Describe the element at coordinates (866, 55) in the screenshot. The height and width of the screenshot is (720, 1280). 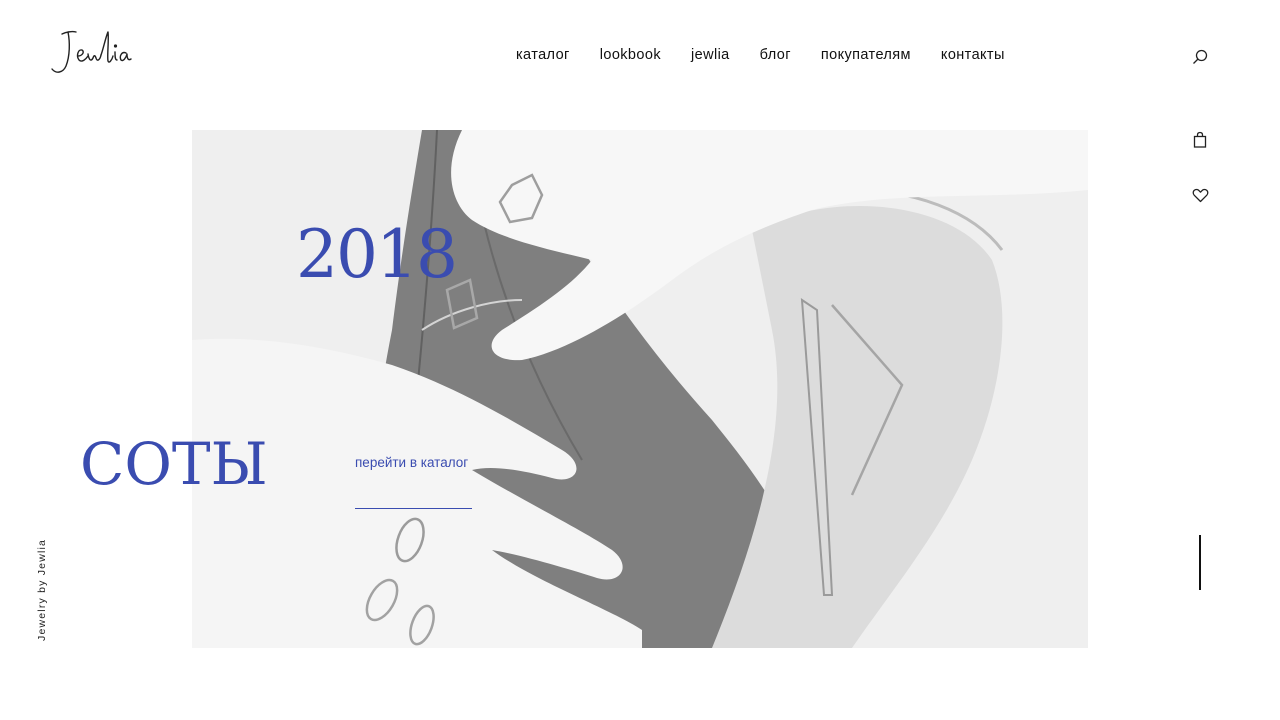
I see `nav-item-customers: покупателям` at that location.